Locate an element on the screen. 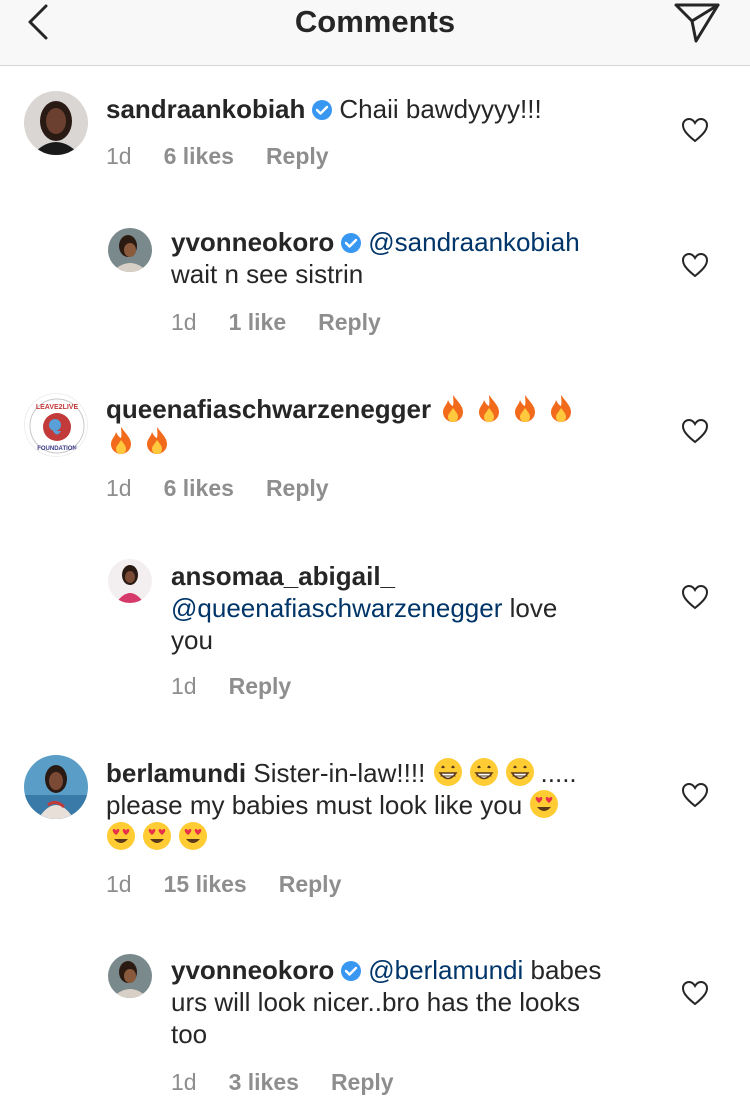  avatar: LEAVE2LIVE FOUNDATION is located at coordinates (56, 425).